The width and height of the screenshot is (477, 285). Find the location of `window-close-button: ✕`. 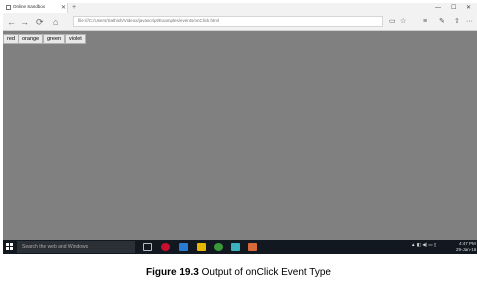

window-close-button: ✕ is located at coordinates (468, 8).